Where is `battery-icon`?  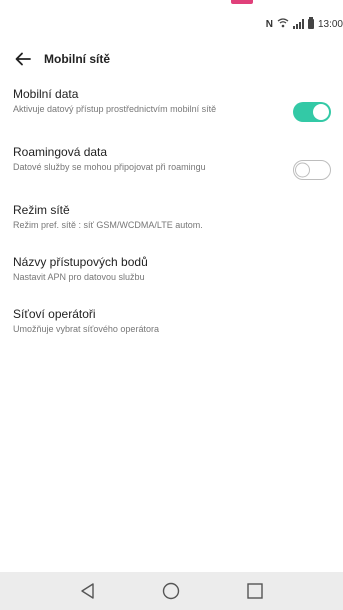
battery-icon is located at coordinates (310, 23).